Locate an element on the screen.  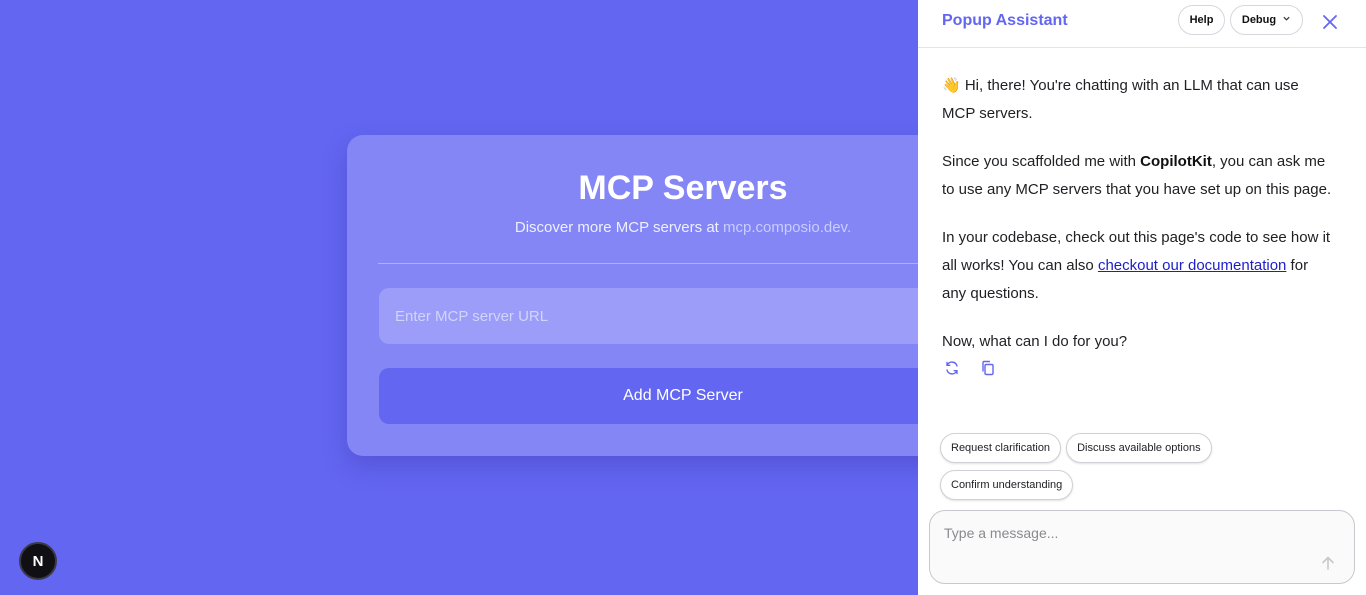
suggestion-chip: Request clarification is located at coordinates (1001, 448).